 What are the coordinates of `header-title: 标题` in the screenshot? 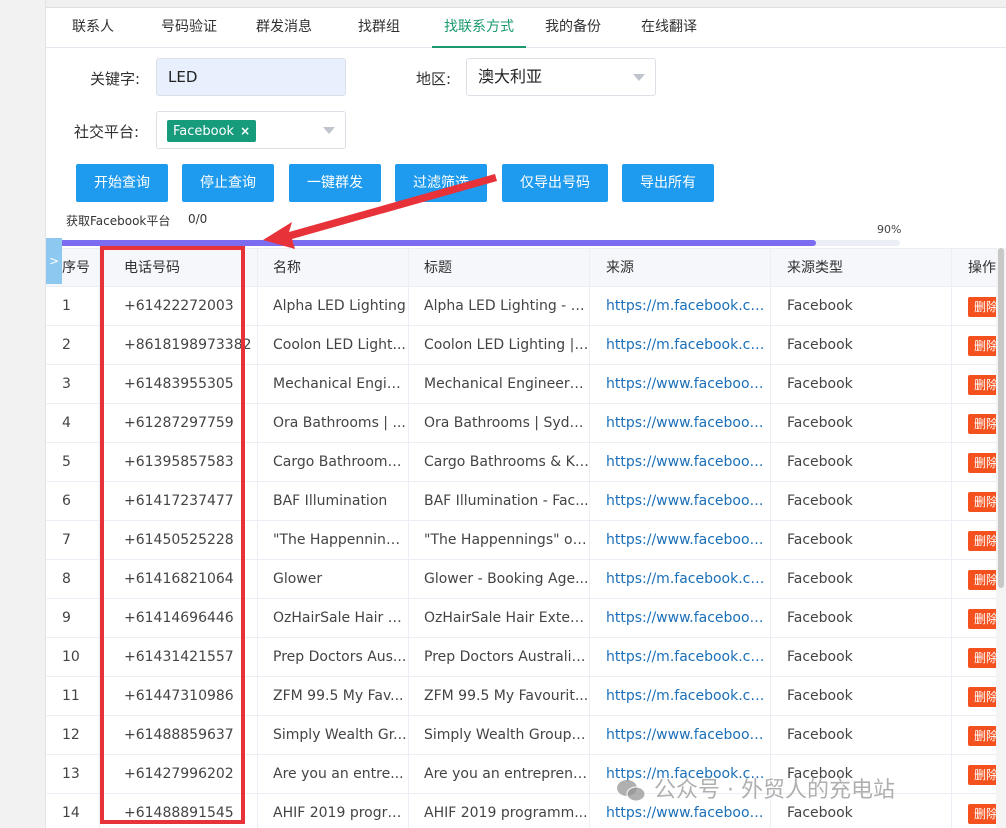 It's located at (499, 268).